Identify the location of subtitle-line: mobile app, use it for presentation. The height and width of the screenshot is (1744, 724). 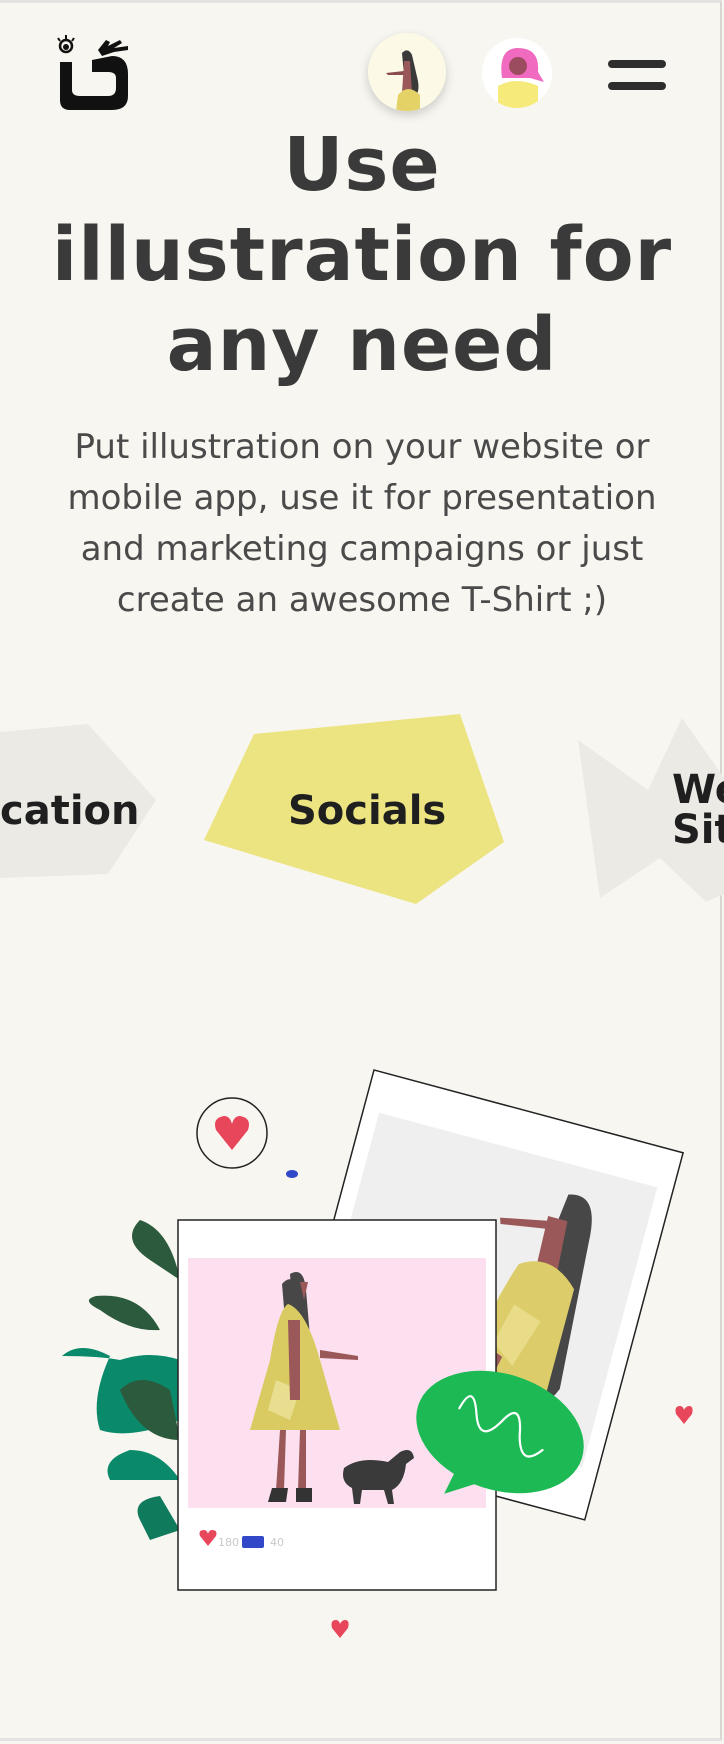
(362, 498).